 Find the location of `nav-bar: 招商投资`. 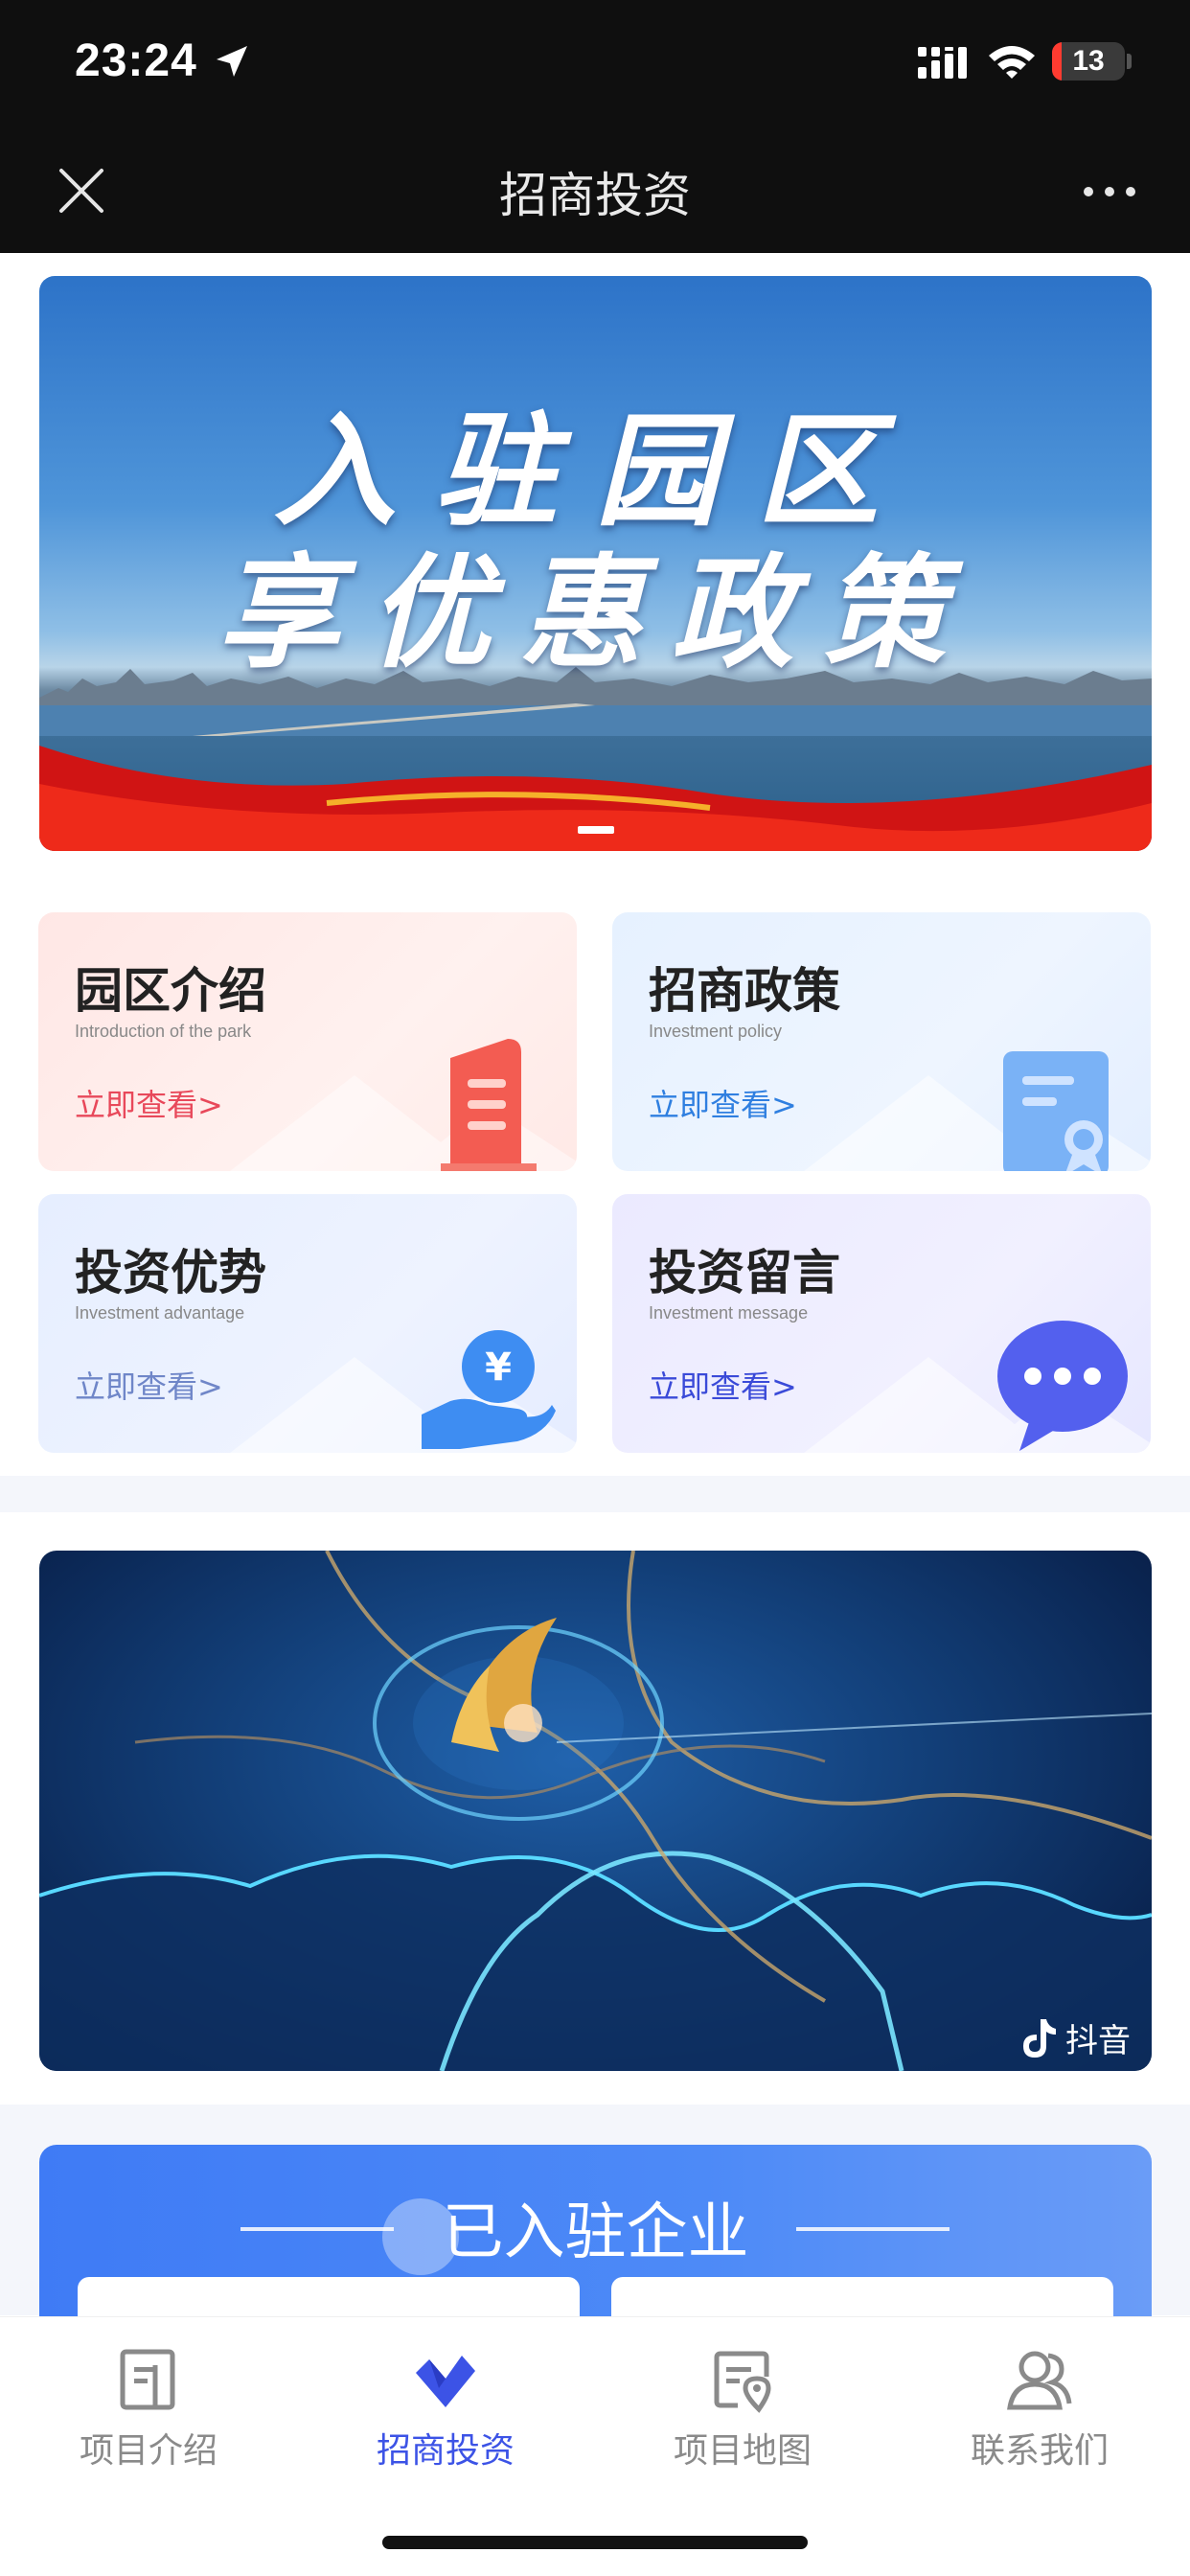

nav-bar: 招商投资 is located at coordinates (595, 193).